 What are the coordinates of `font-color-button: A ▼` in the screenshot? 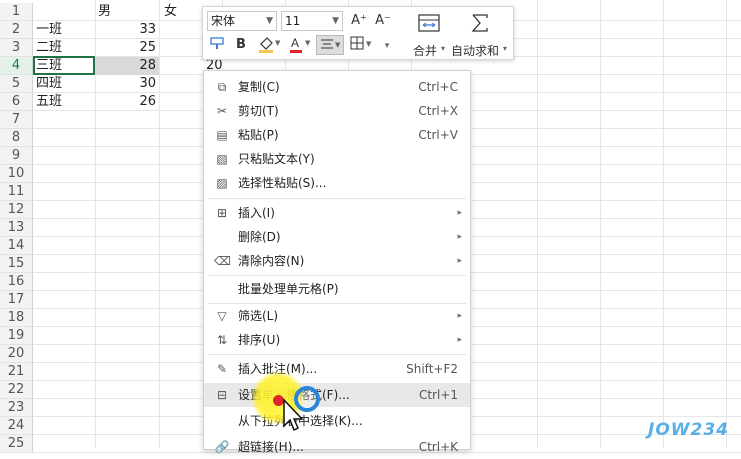 It's located at (300, 45).